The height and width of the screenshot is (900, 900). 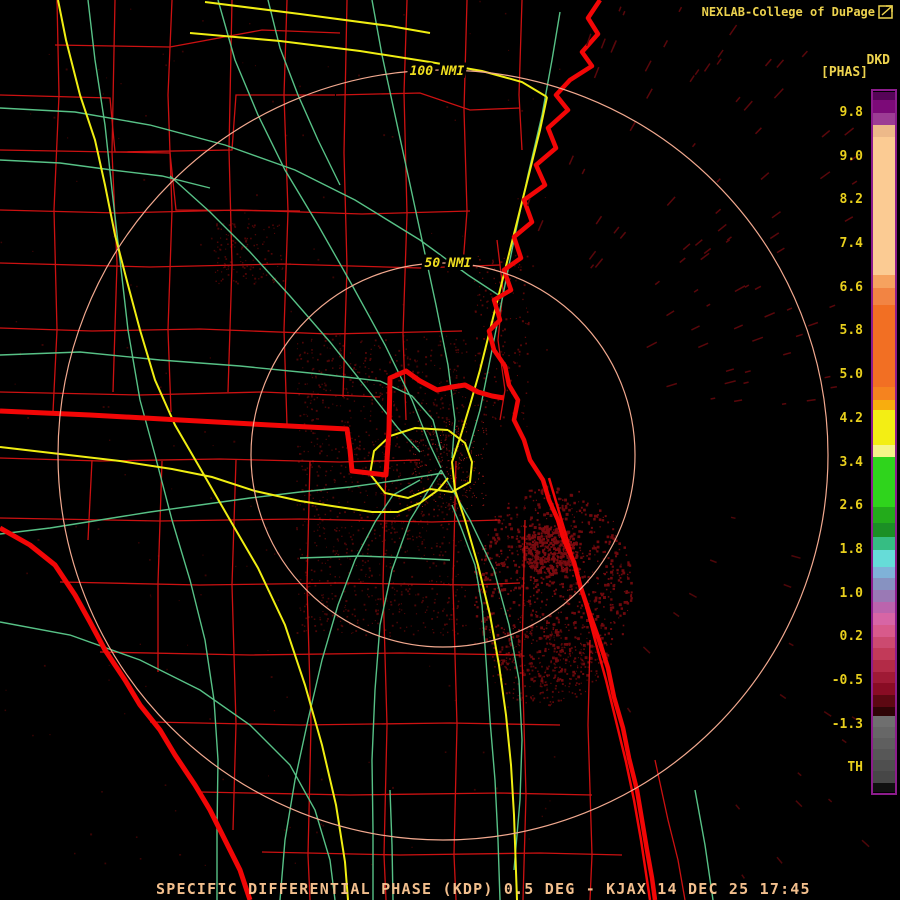 I want to click on colorbar-tick-label: 9.0, so click(x=851, y=156).